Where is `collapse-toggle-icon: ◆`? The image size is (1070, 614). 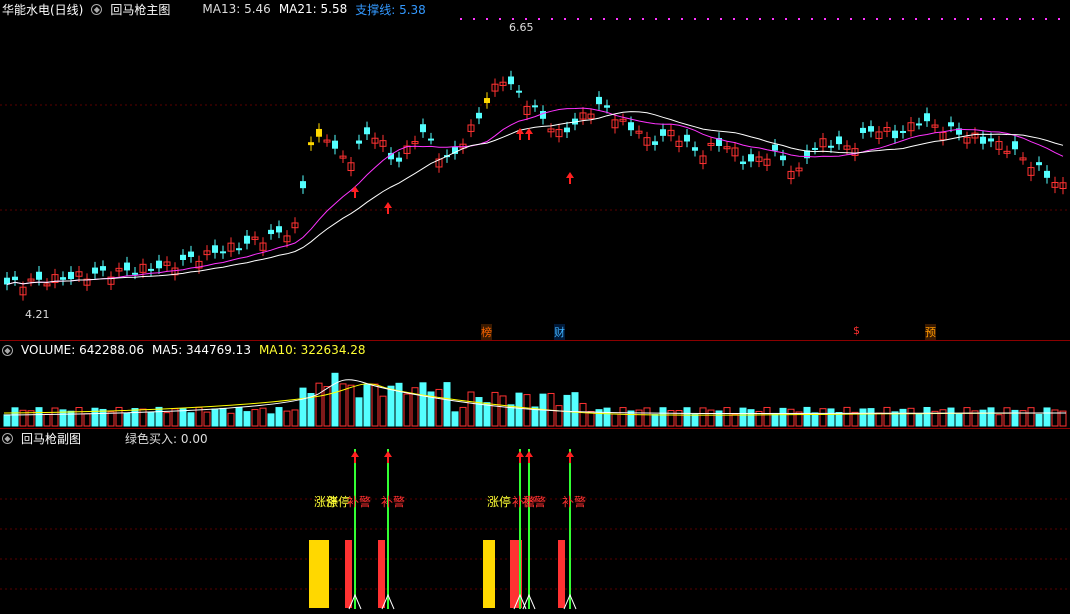 collapse-toggle-icon: ◆ is located at coordinates (97, 9).